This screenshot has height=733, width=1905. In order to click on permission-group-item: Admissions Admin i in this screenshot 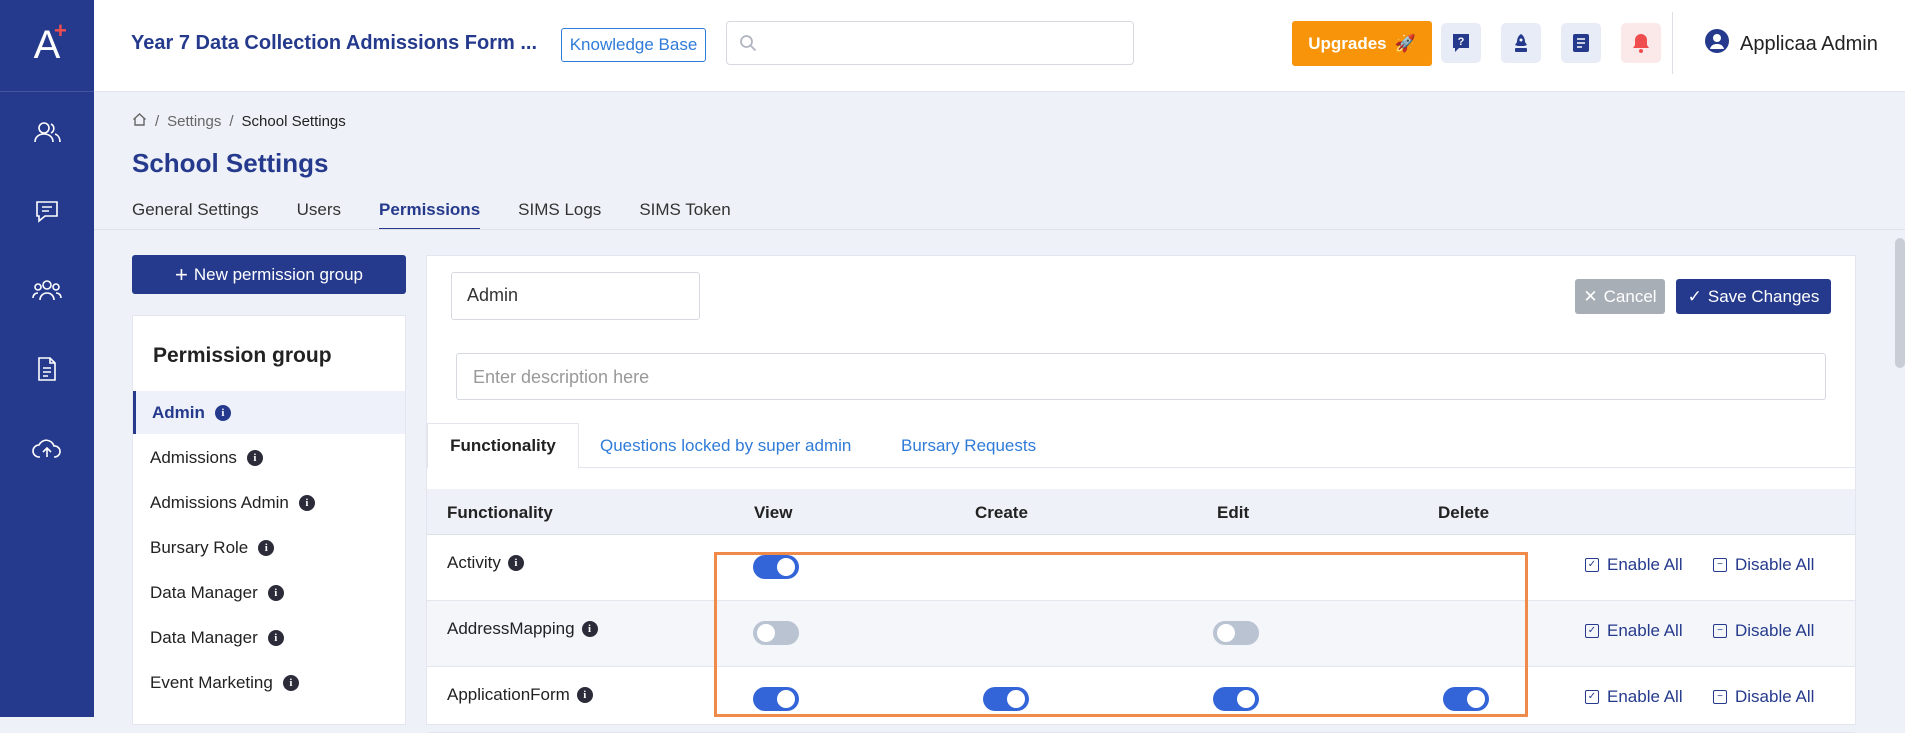, I will do `click(269, 502)`.